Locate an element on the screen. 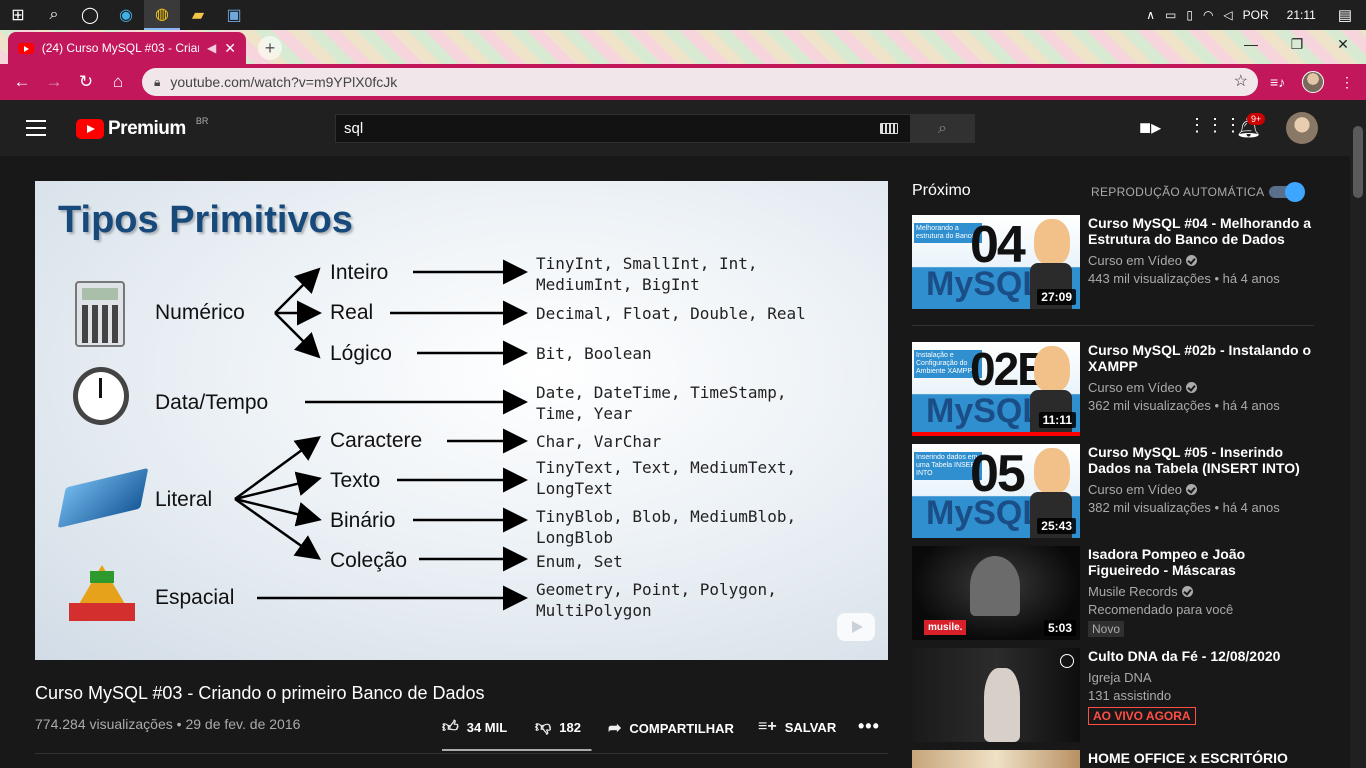 This screenshot has width=1366, height=768. logo-text: Premium is located at coordinates (147, 128).